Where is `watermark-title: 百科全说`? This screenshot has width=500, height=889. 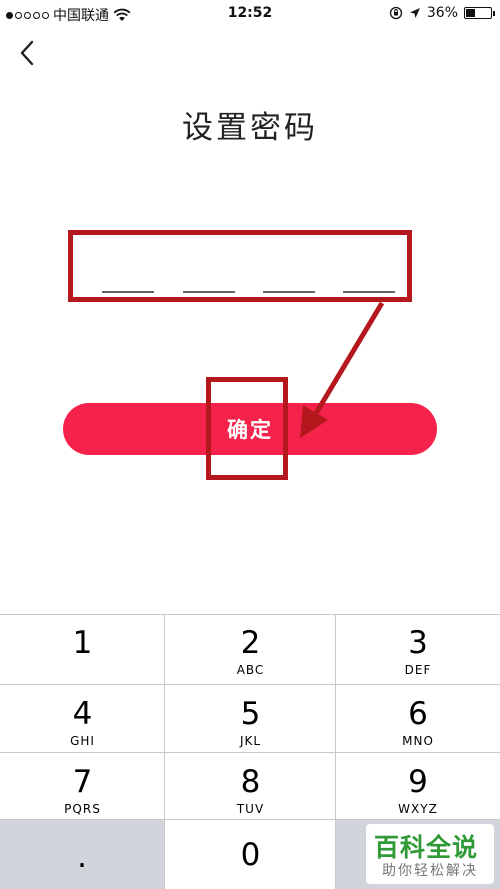 watermark-title: 百科全说 is located at coordinates (426, 847).